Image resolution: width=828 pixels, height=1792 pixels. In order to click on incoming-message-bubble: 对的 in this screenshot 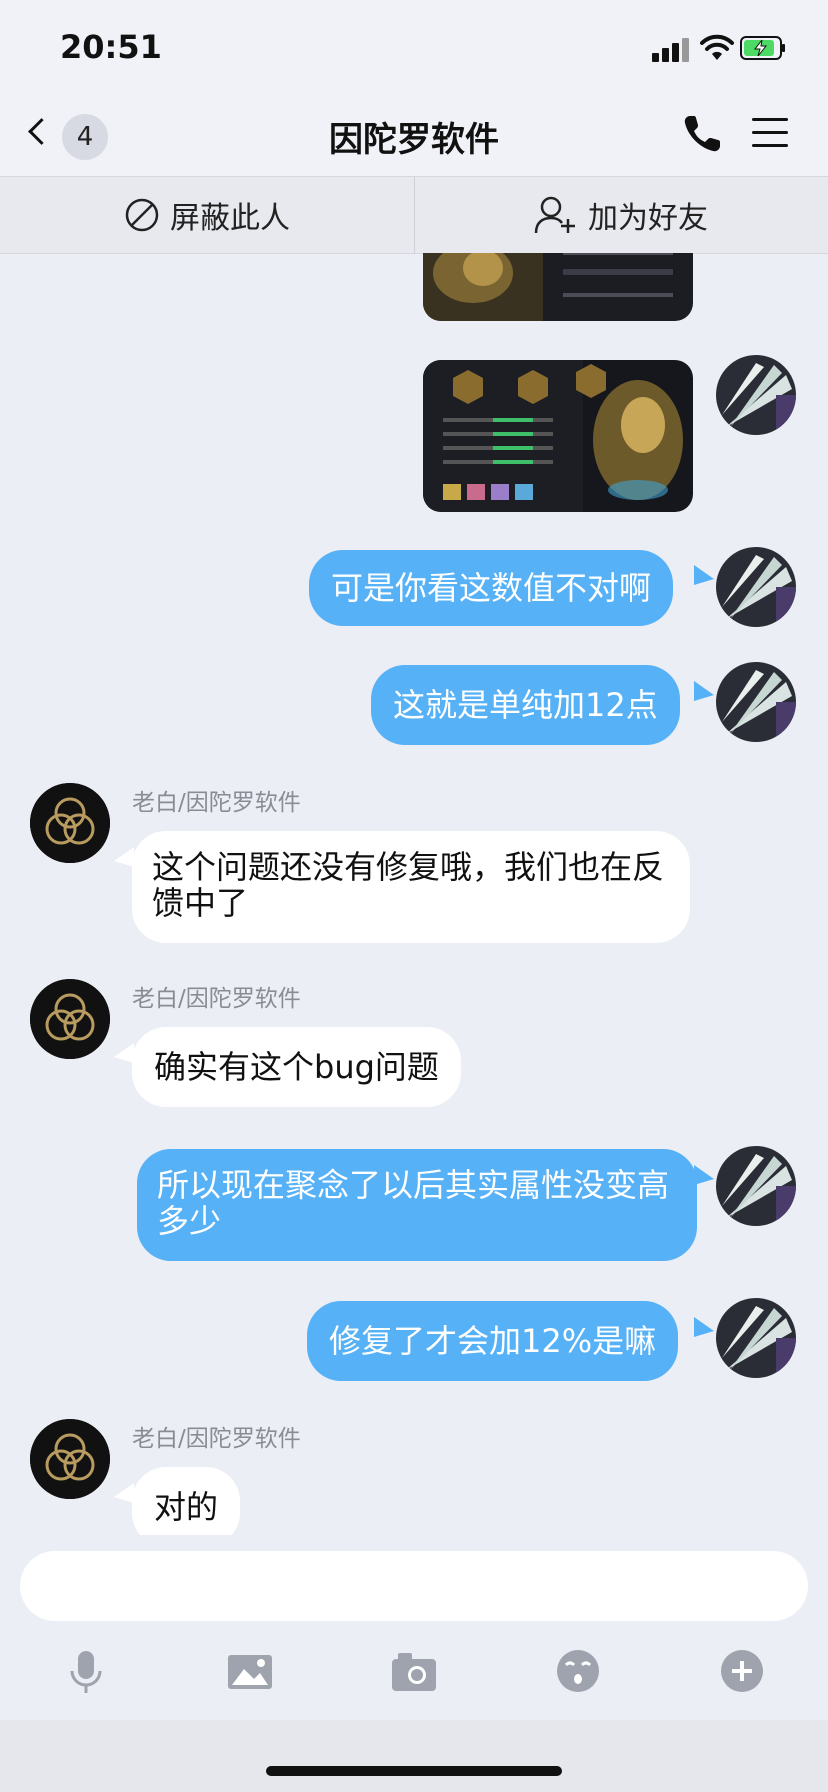, I will do `click(186, 1501)`.